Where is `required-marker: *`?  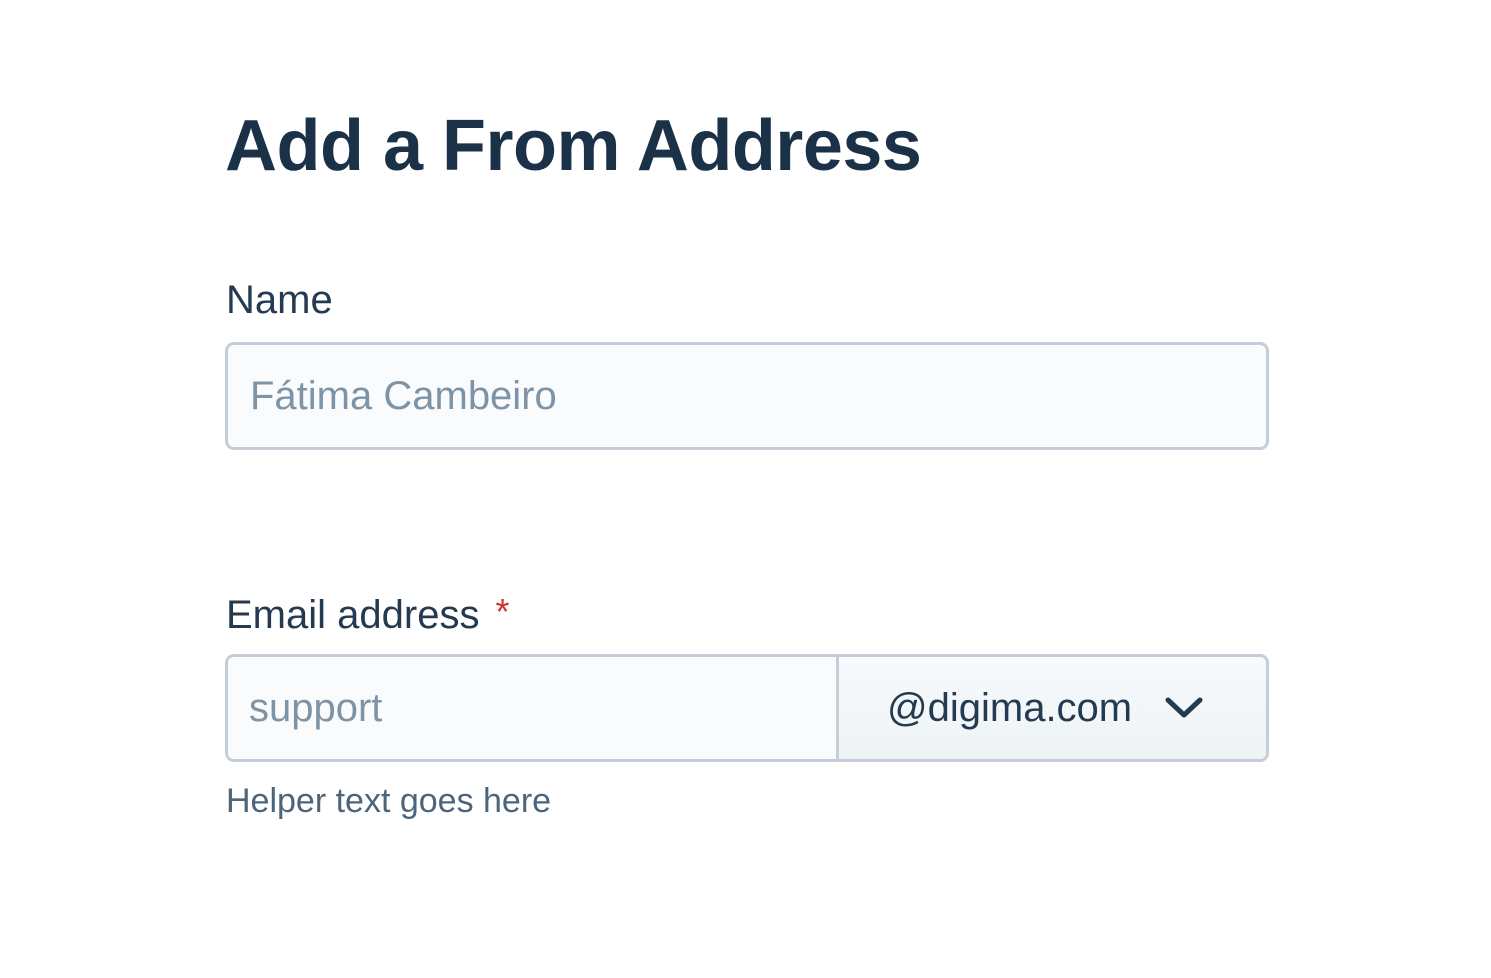
required-marker: * is located at coordinates (502, 611).